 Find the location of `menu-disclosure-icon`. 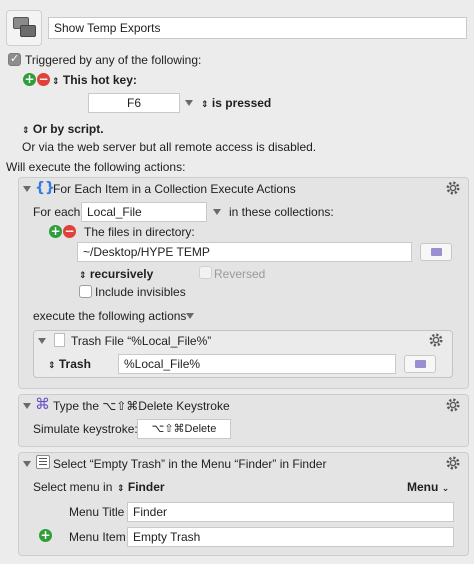

menu-disclosure-icon is located at coordinates (27, 464).